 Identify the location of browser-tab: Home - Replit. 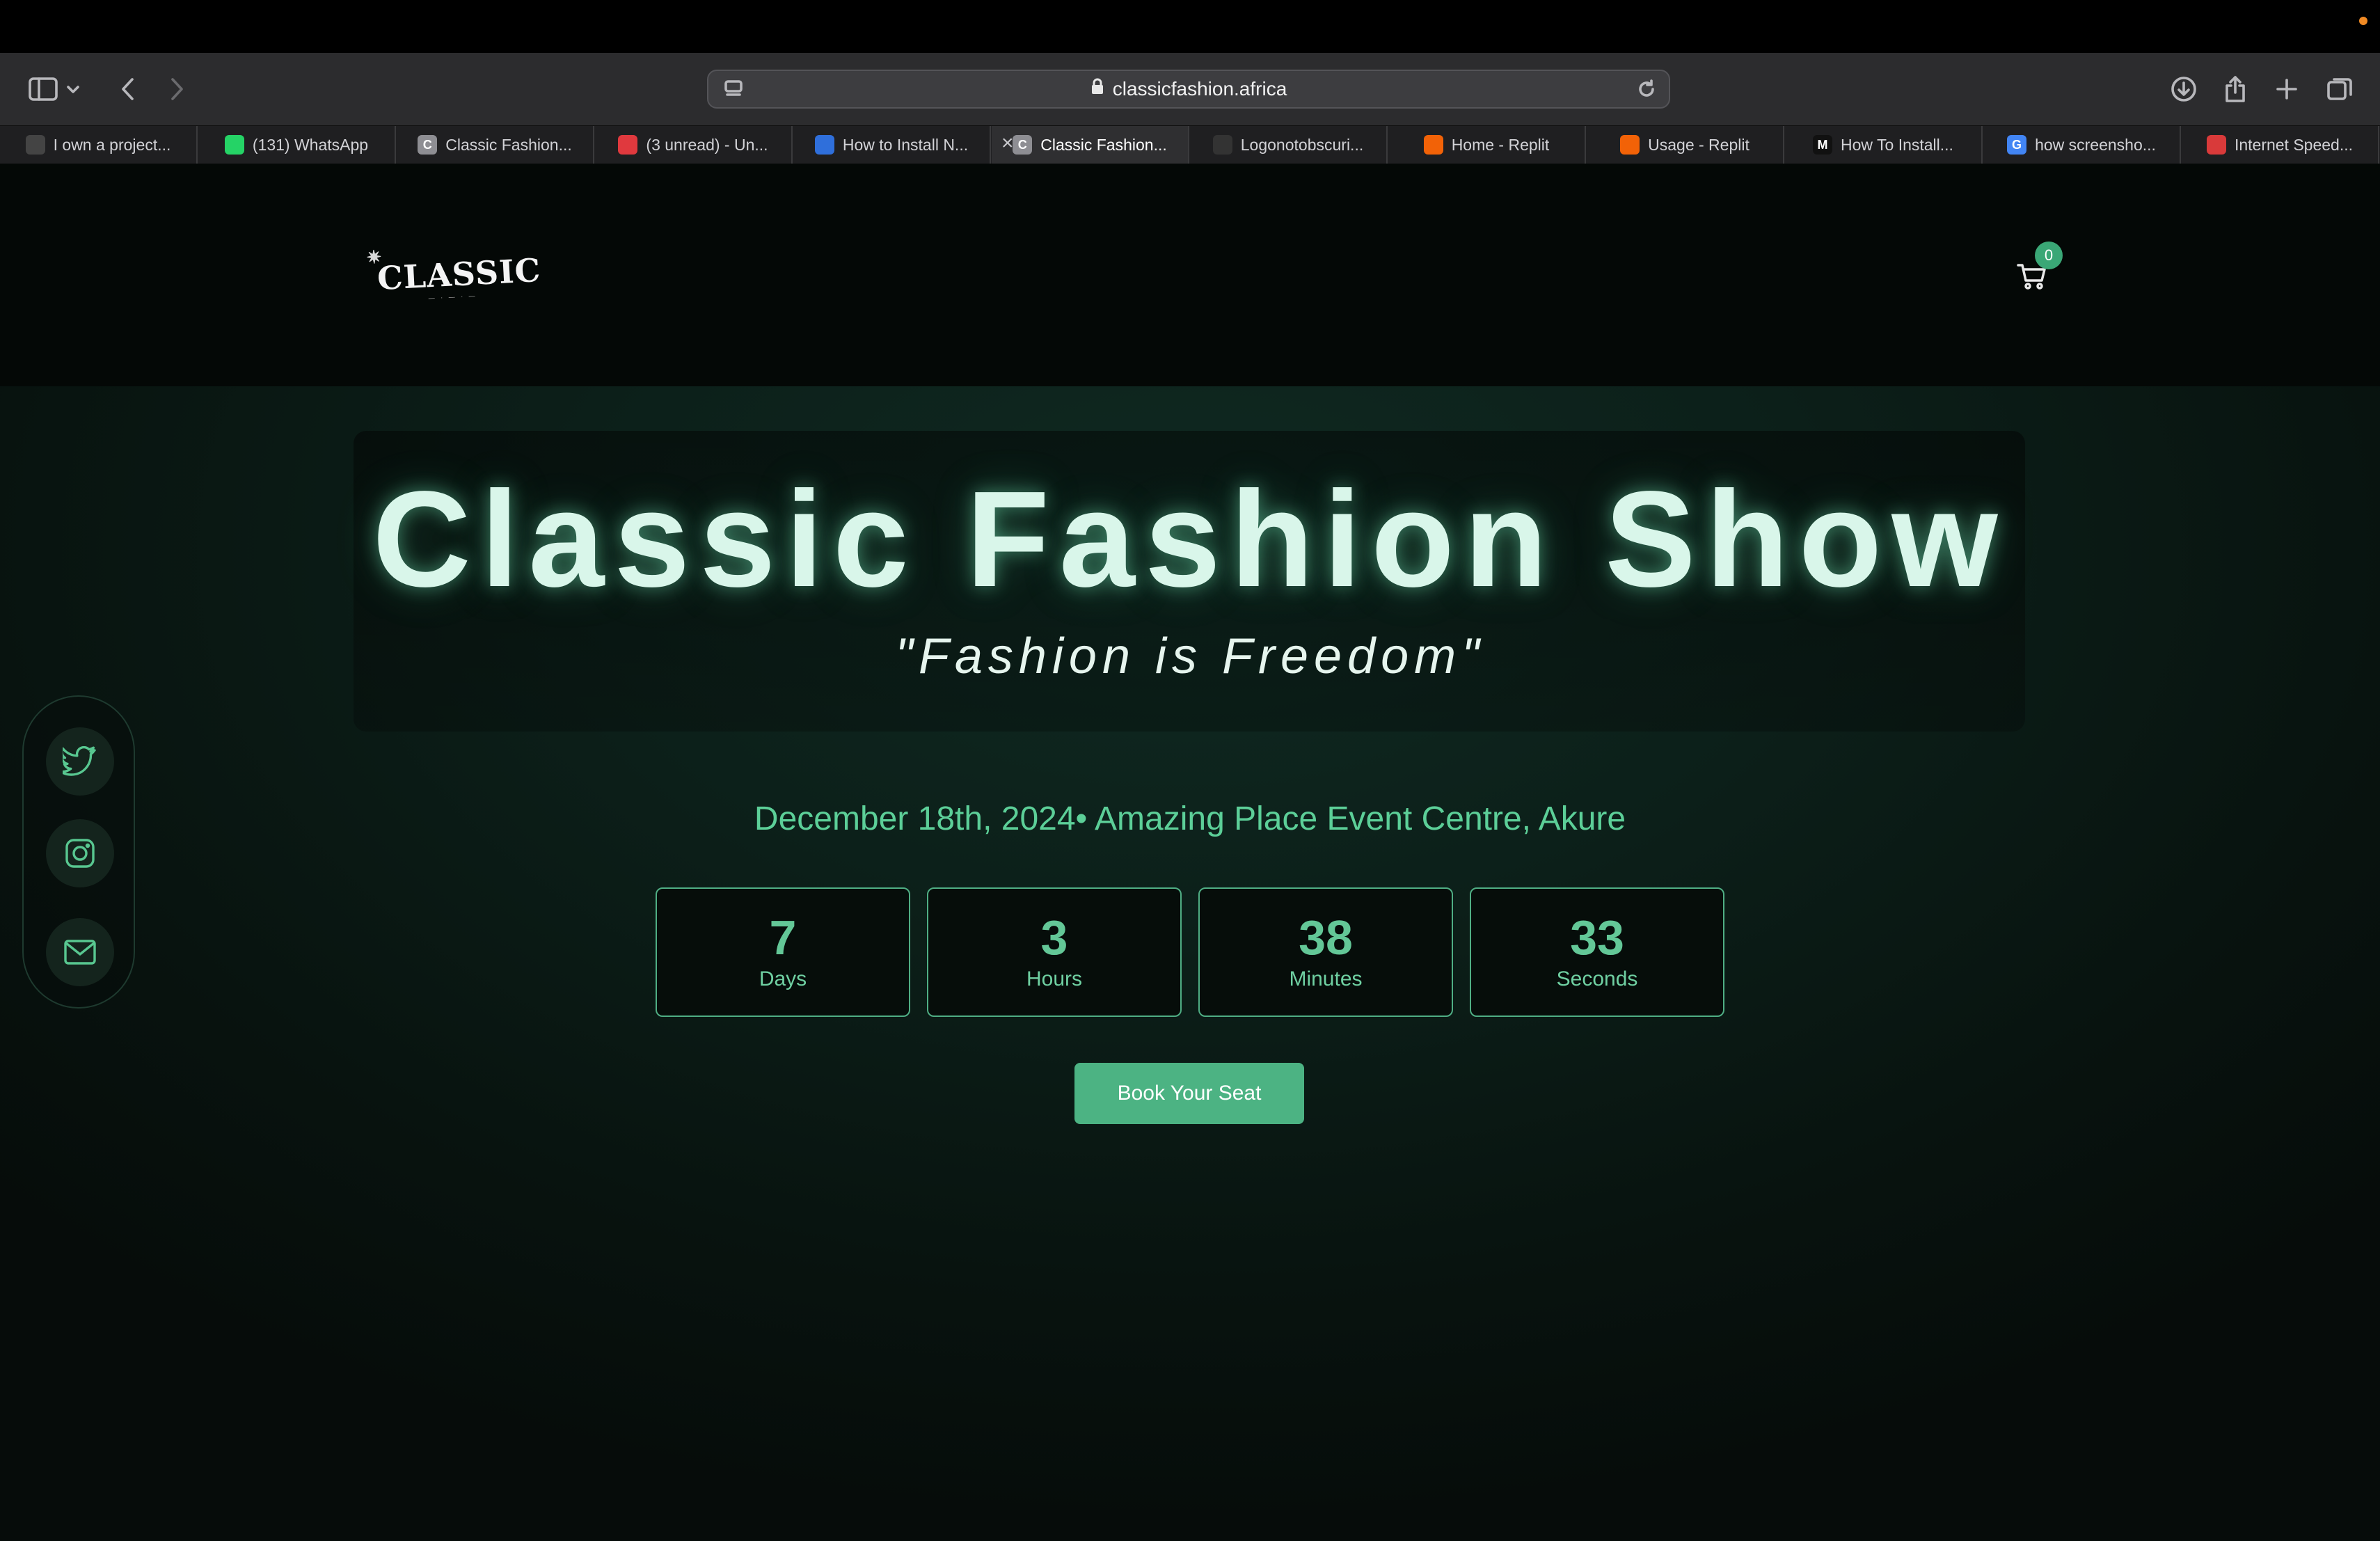
(1487, 145).